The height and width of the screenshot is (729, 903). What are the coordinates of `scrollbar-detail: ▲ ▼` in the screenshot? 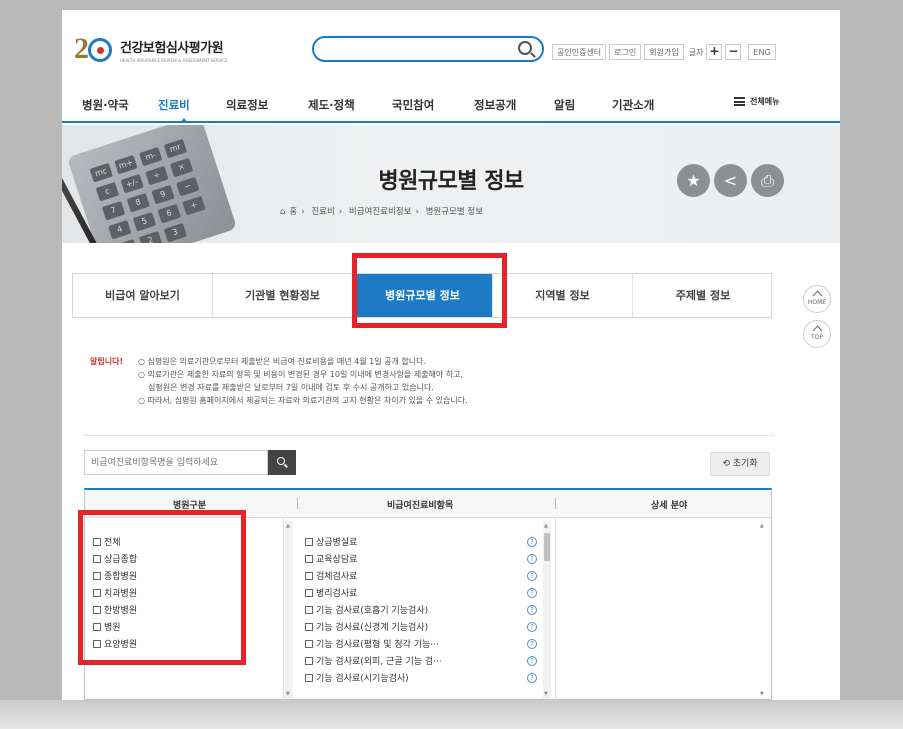 It's located at (763, 610).